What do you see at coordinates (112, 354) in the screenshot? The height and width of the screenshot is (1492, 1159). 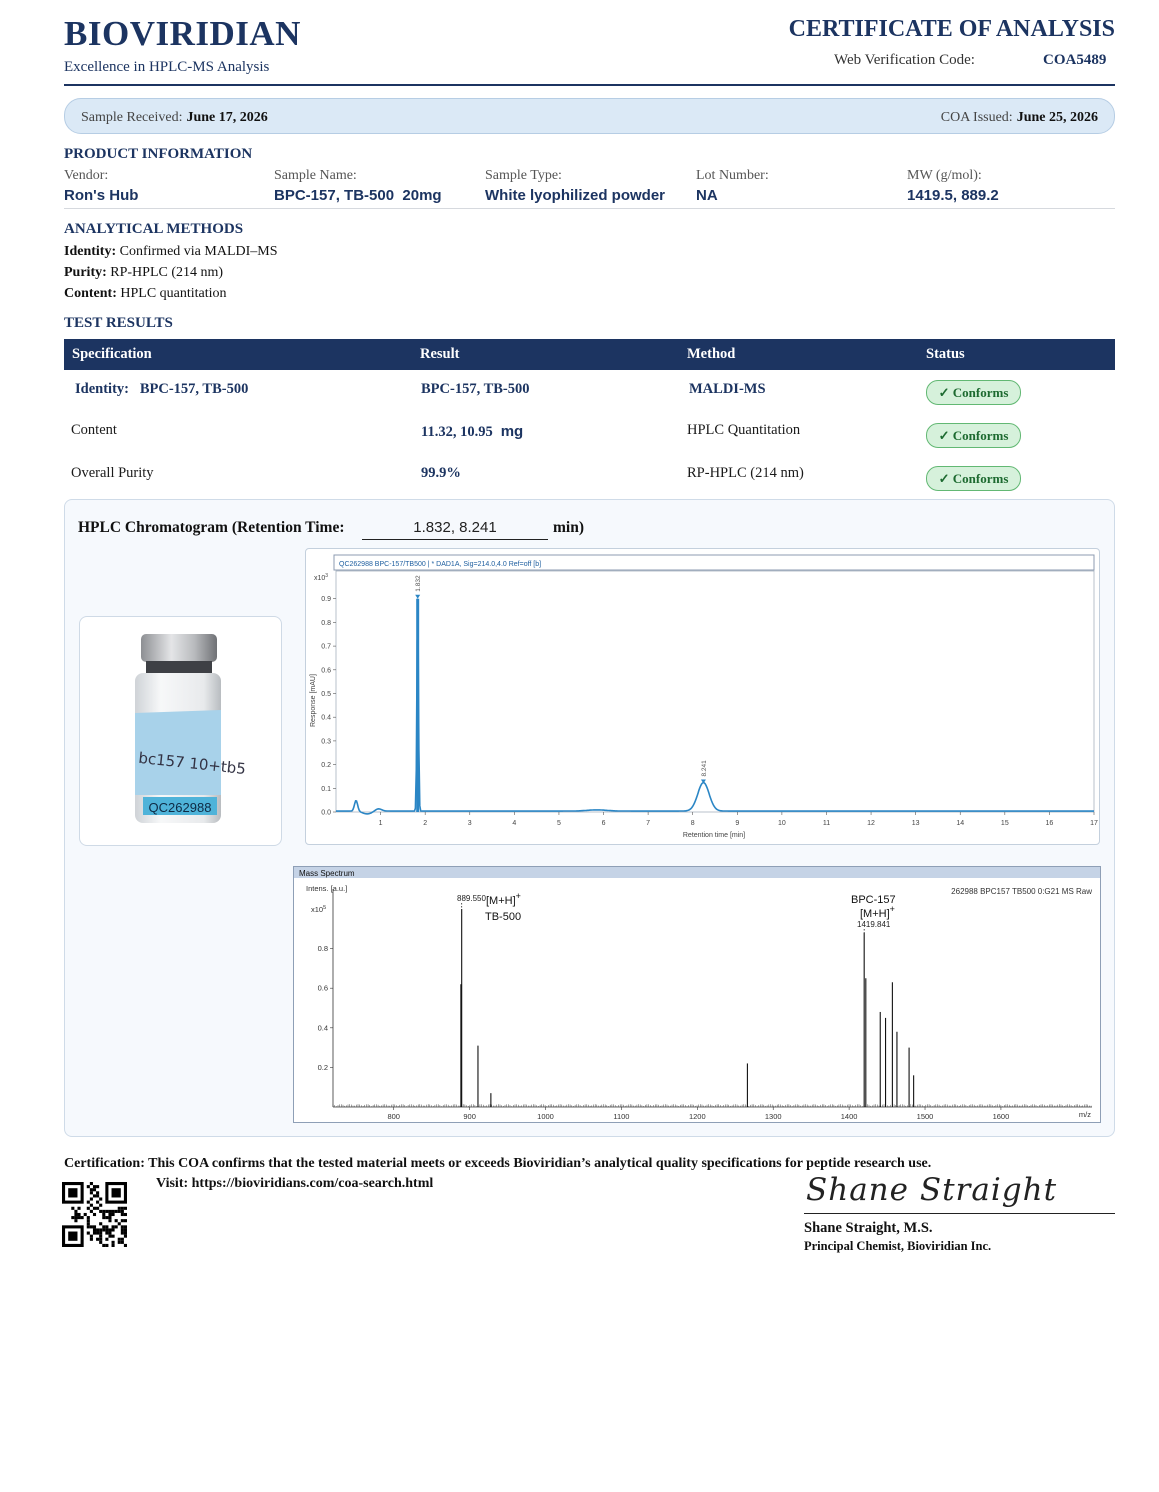 I see `column-header-specification: Specification` at bounding box center [112, 354].